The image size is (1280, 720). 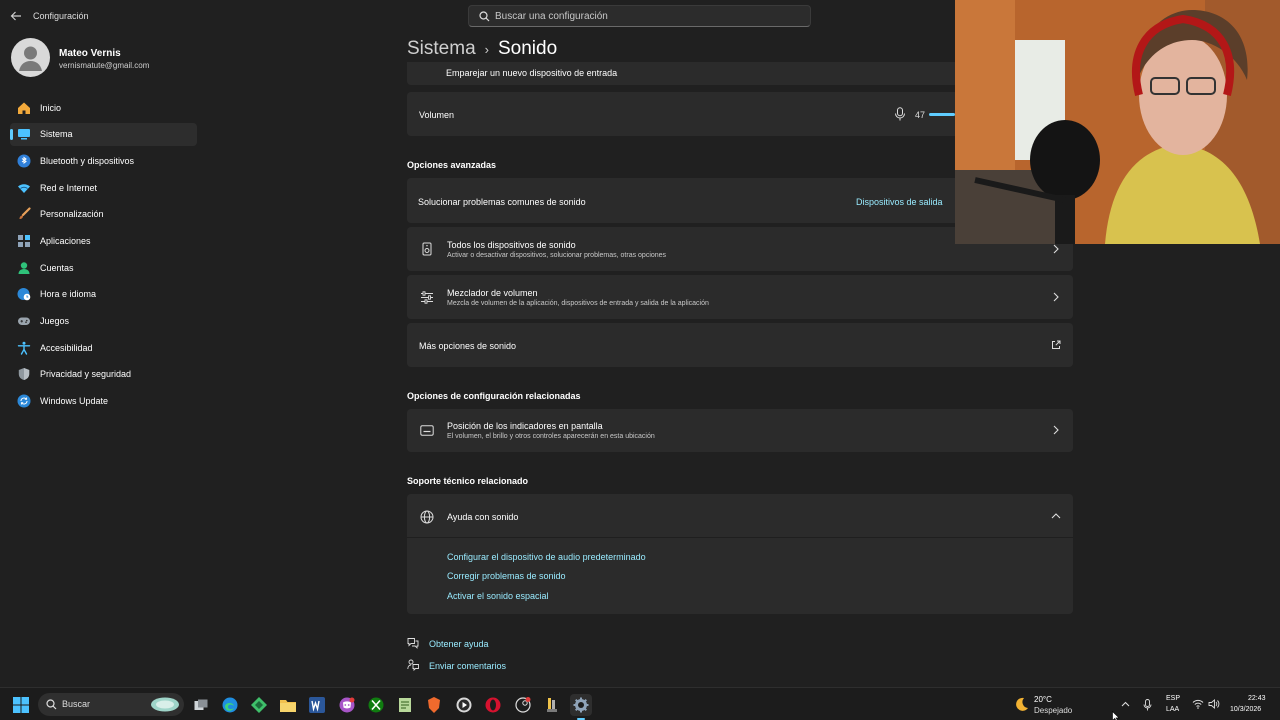 I want to click on brave-browser-icon, so click(x=434, y=705).